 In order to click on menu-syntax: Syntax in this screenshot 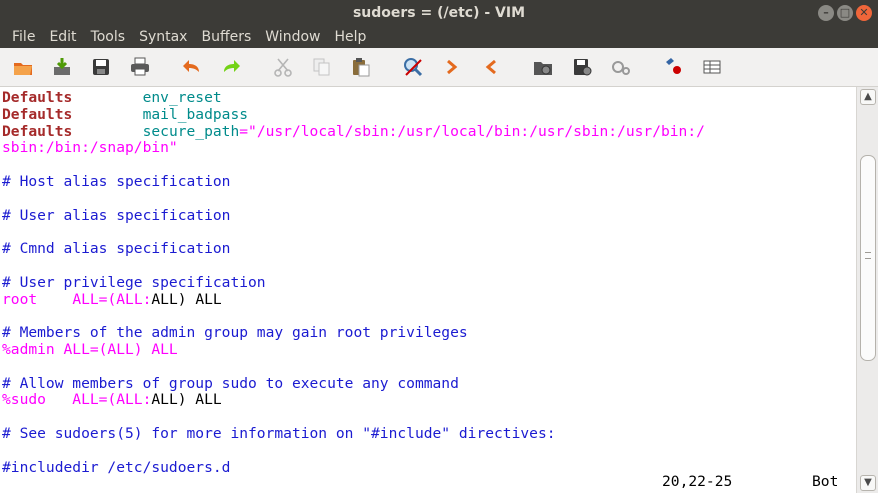, I will do `click(163, 37)`.